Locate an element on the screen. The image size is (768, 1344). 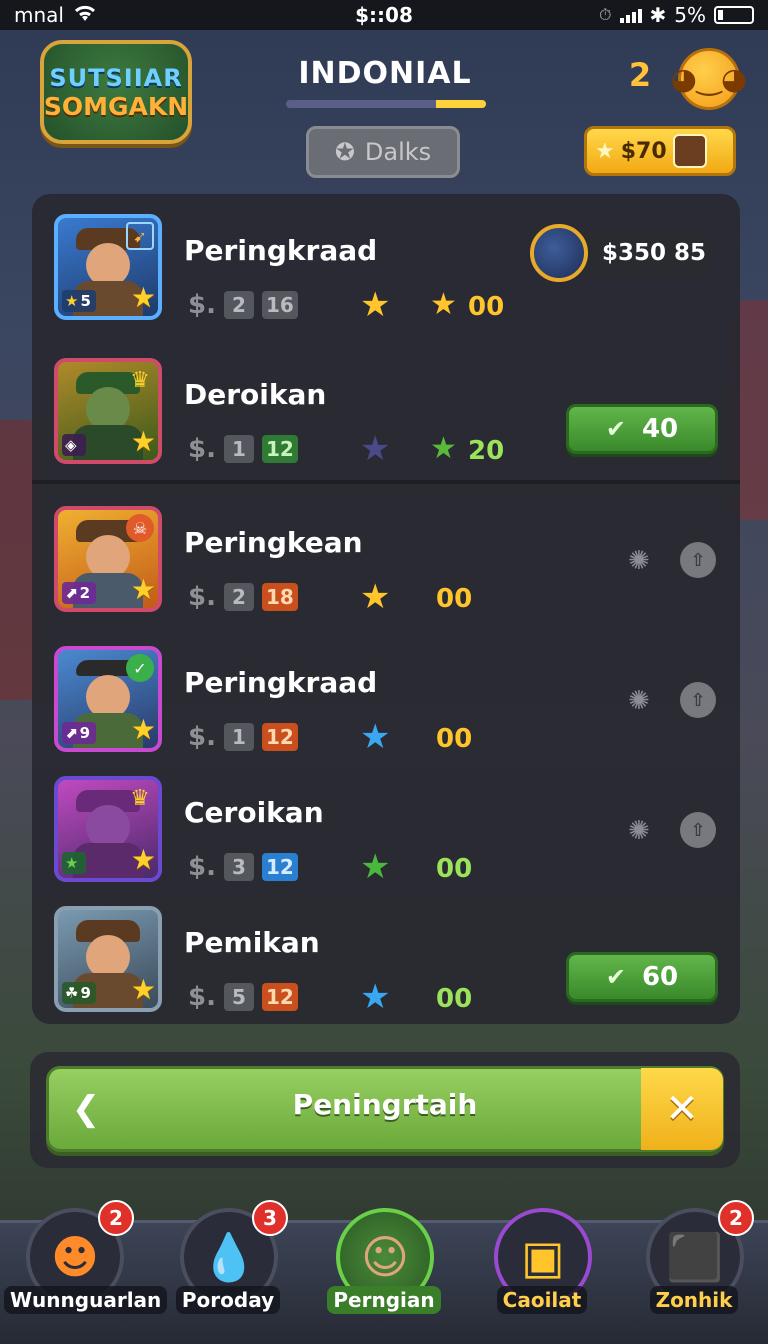
hero-avatar: ★ ★ ♛ is located at coordinates (108, 829).